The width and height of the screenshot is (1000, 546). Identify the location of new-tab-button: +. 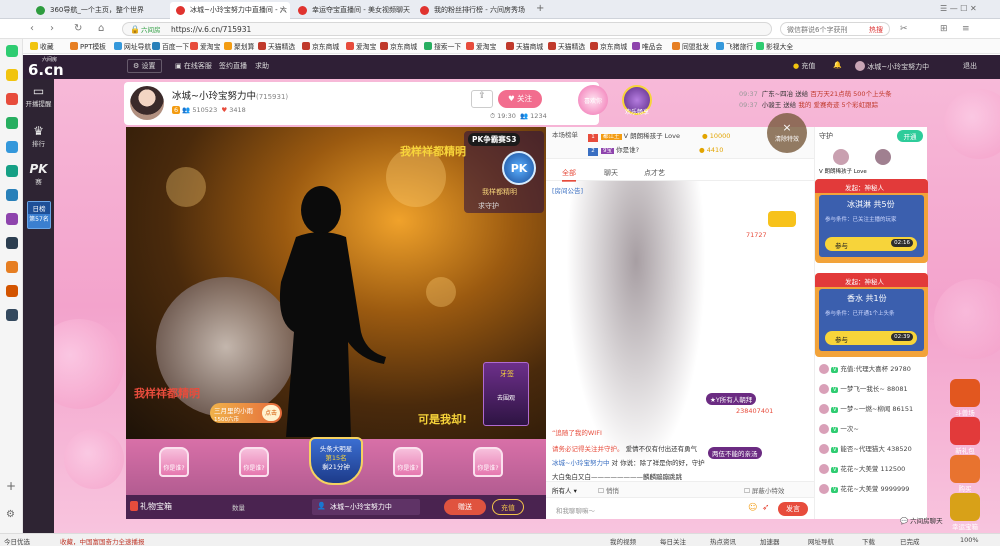
(540, 8).